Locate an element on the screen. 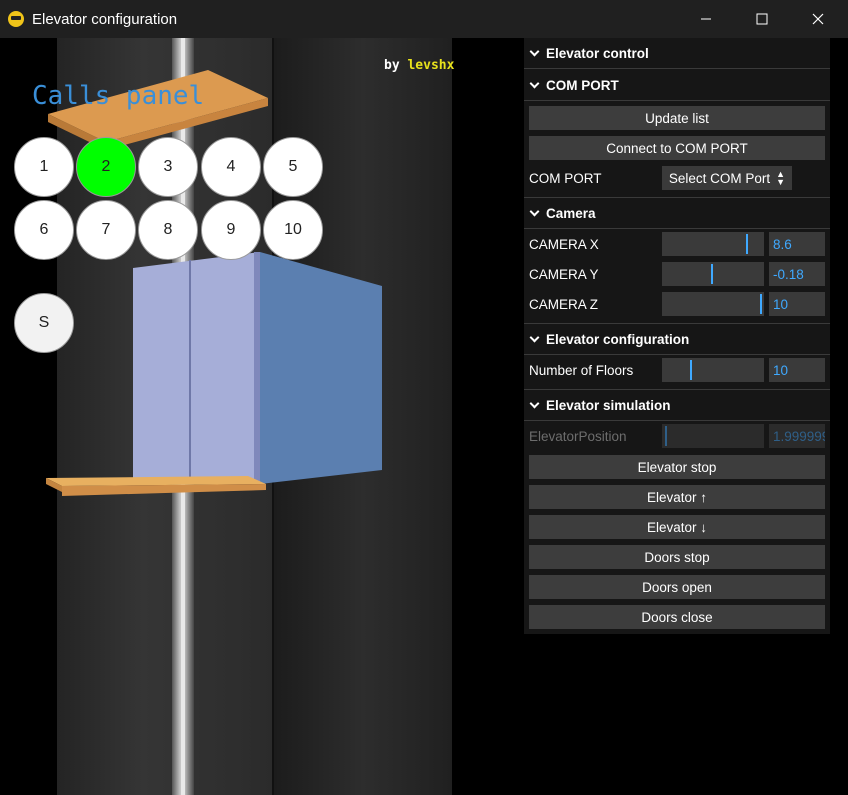  app-icon is located at coordinates (16, 19).